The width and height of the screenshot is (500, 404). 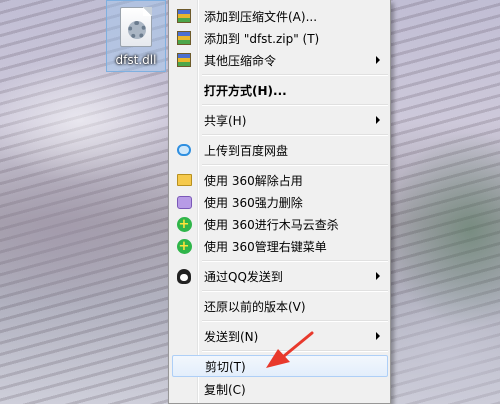 What do you see at coordinates (184, 150) in the screenshot?
I see `cloud-icon` at bounding box center [184, 150].